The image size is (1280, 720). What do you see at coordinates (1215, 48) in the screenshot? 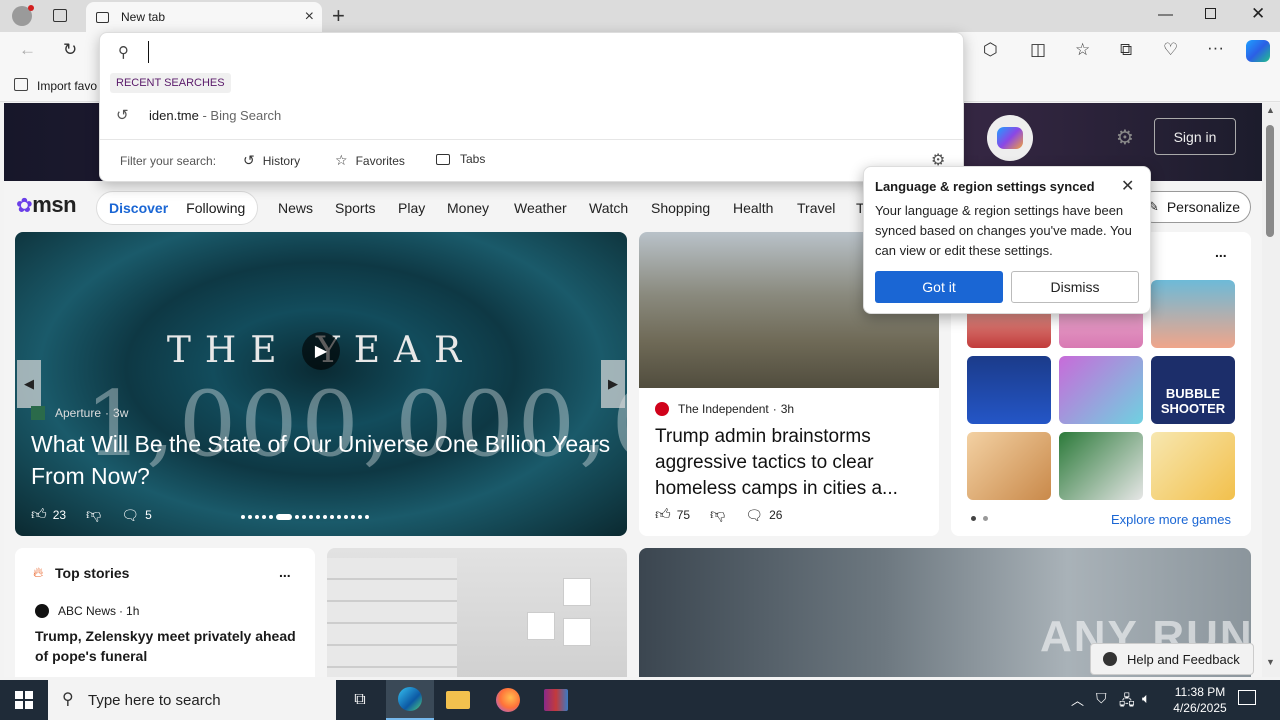
I see `more-menu-icon: ···` at bounding box center [1215, 48].